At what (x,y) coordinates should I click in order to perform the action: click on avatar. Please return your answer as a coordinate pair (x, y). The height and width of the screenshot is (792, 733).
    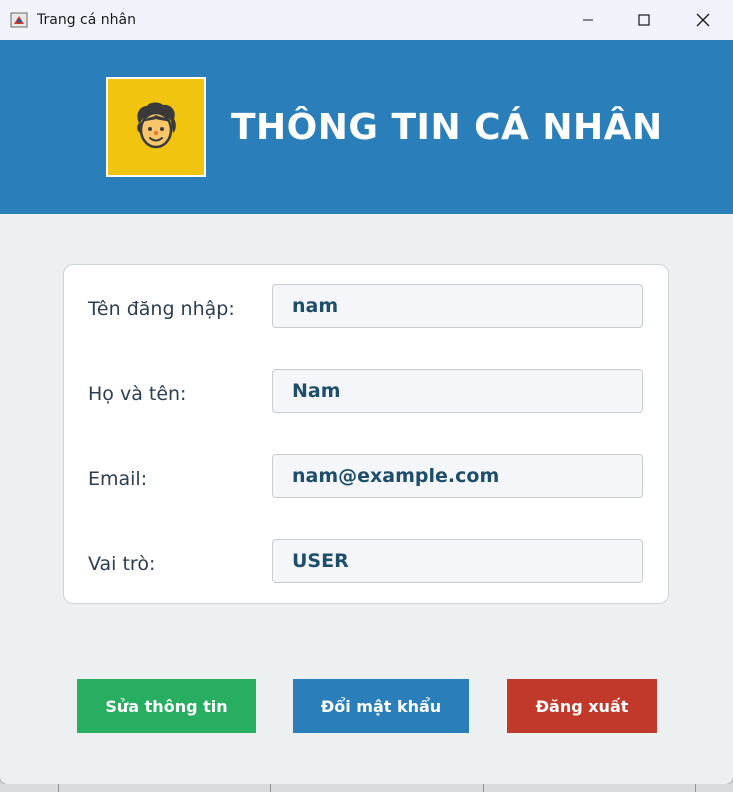
    Looking at the image, I should click on (156, 127).